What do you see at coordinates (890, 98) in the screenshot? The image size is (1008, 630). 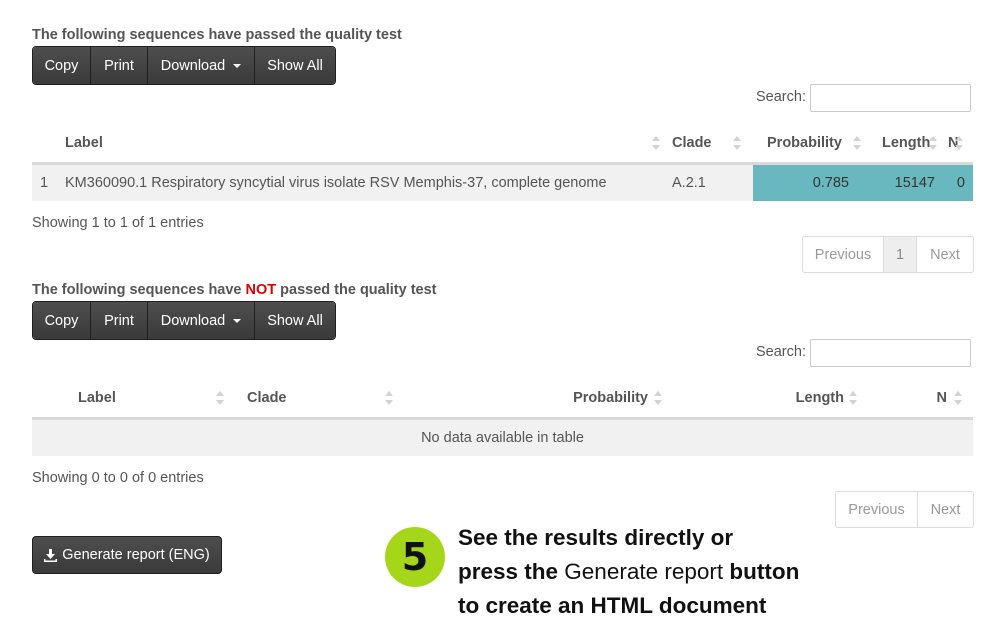 I see `passed-search-input` at bounding box center [890, 98].